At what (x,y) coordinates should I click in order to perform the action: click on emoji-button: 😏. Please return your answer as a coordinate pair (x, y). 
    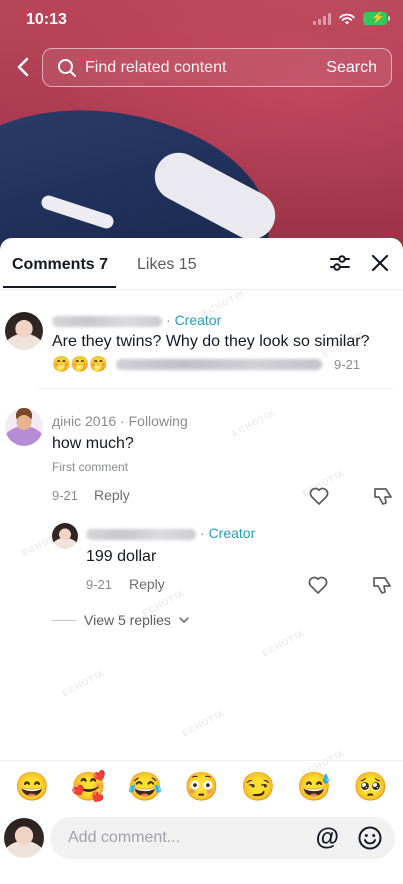
    Looking at the image, I should click on (257, 786).